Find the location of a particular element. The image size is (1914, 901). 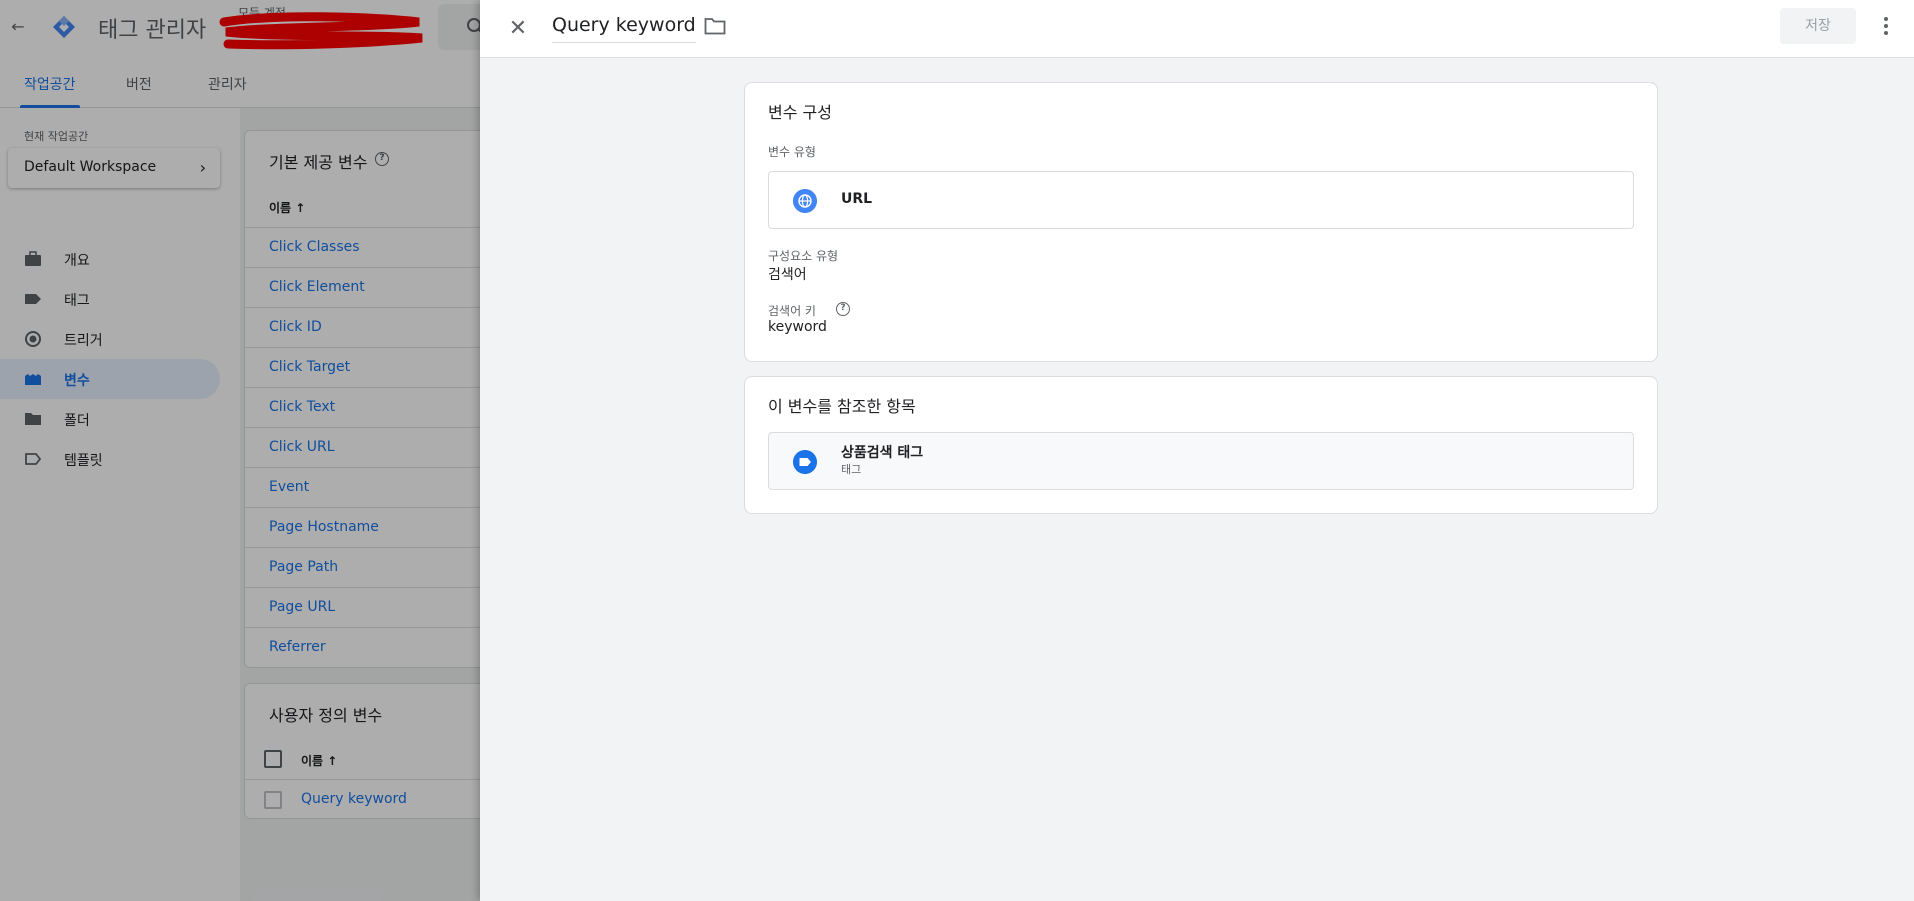

component-type-label: 구성요소 유형 is located at coordinates (803, 256).